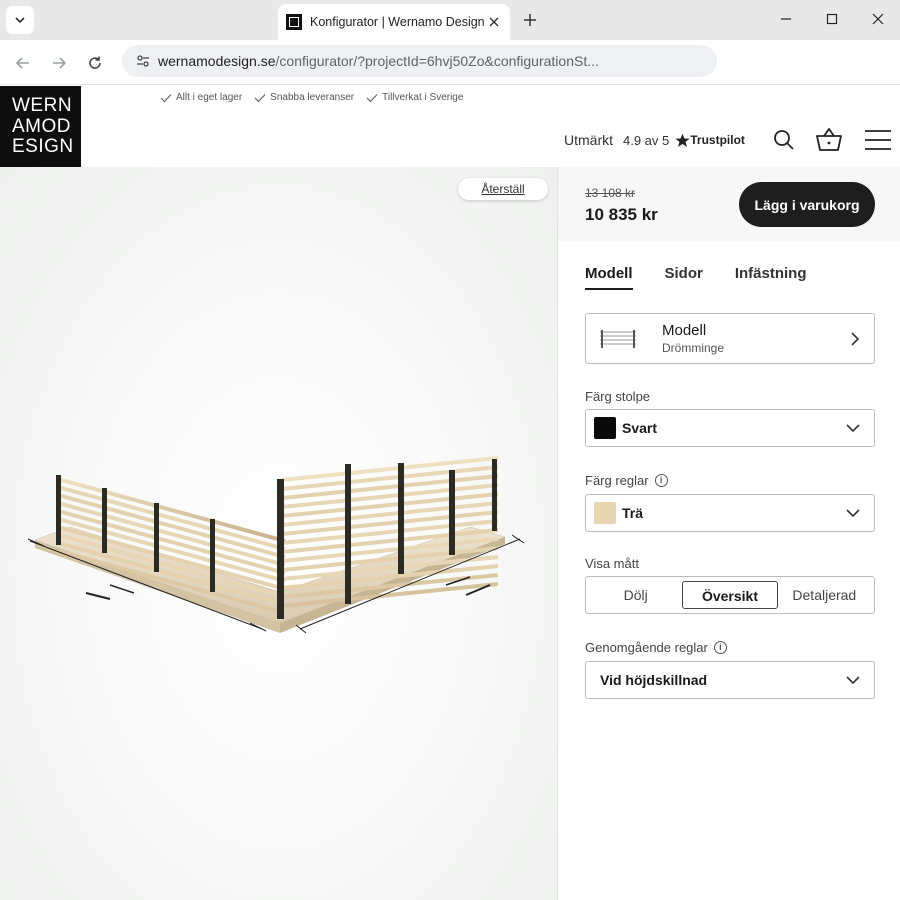 The image size is (900, 900). I want to click on tab-close-button, so click(494, 22).